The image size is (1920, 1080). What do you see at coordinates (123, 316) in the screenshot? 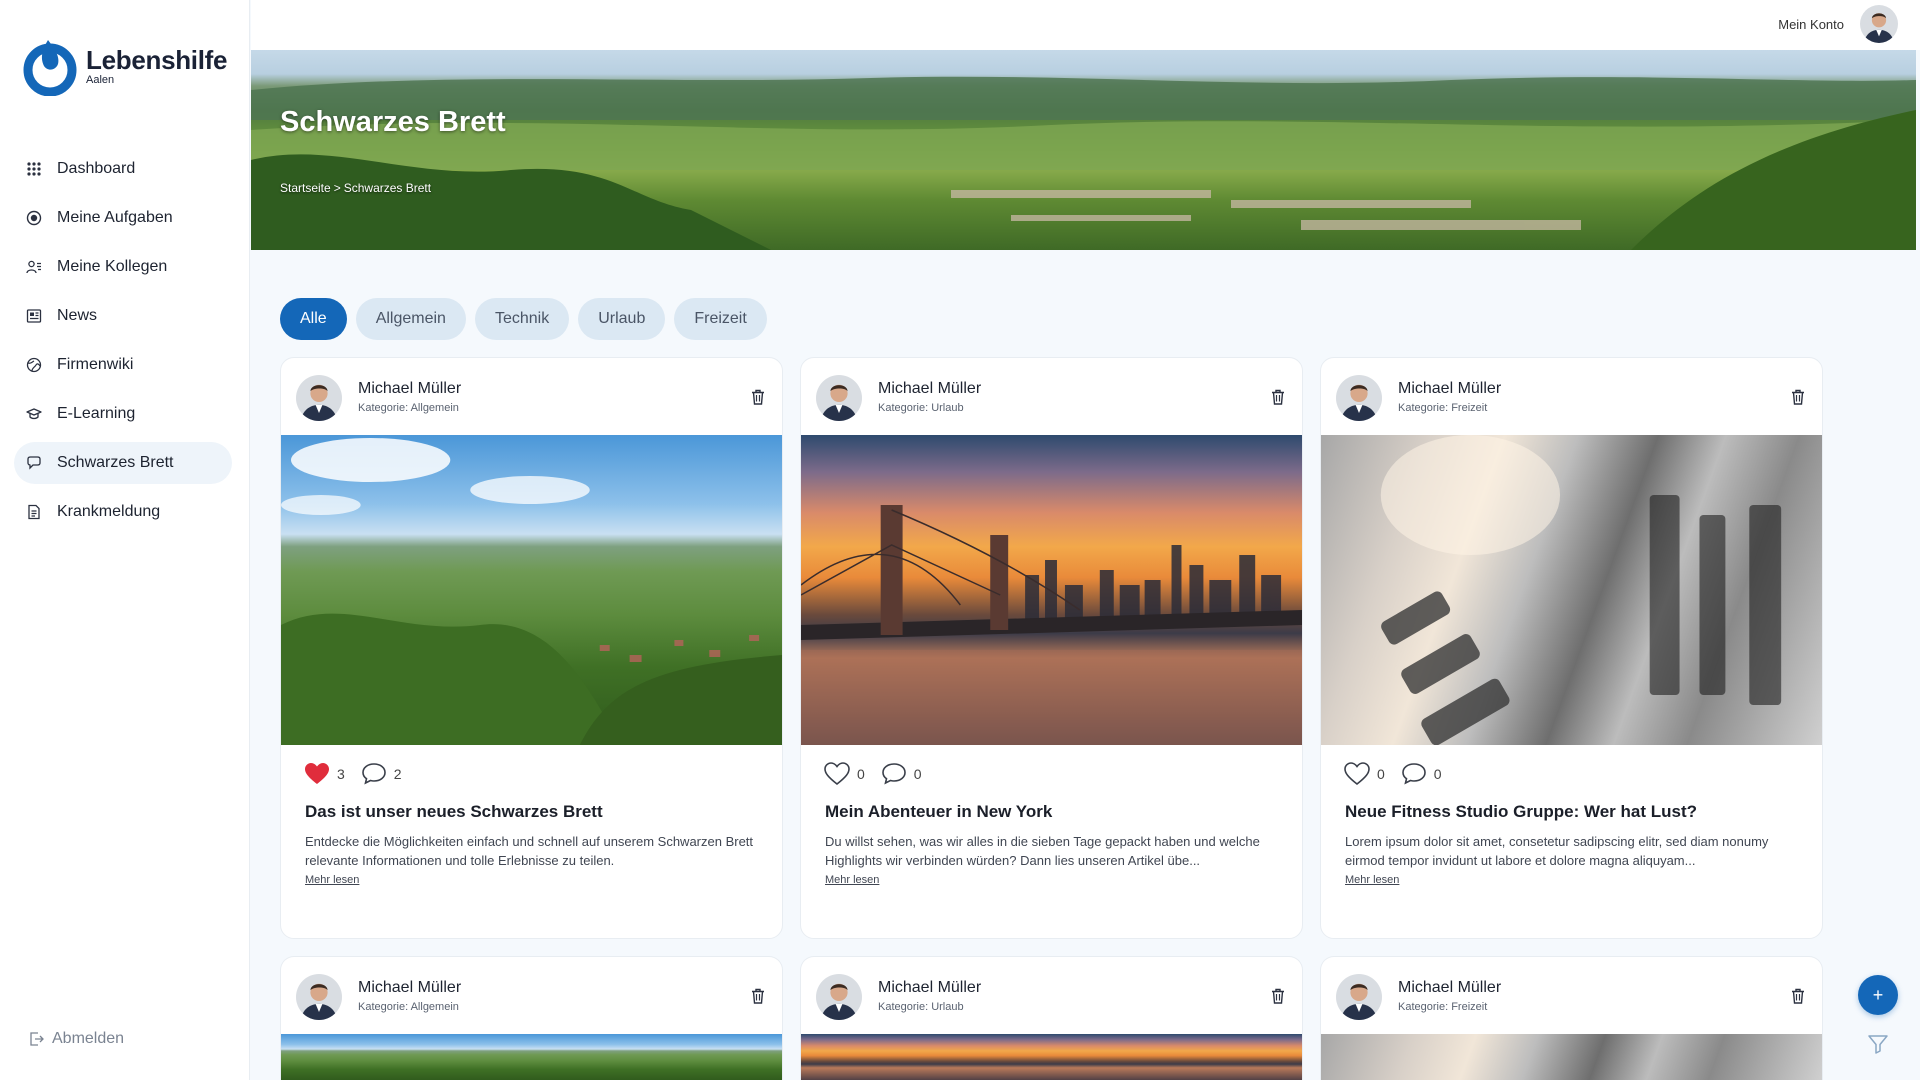
I see `sidebar-item-news: News` at bounding box center [123, 316].